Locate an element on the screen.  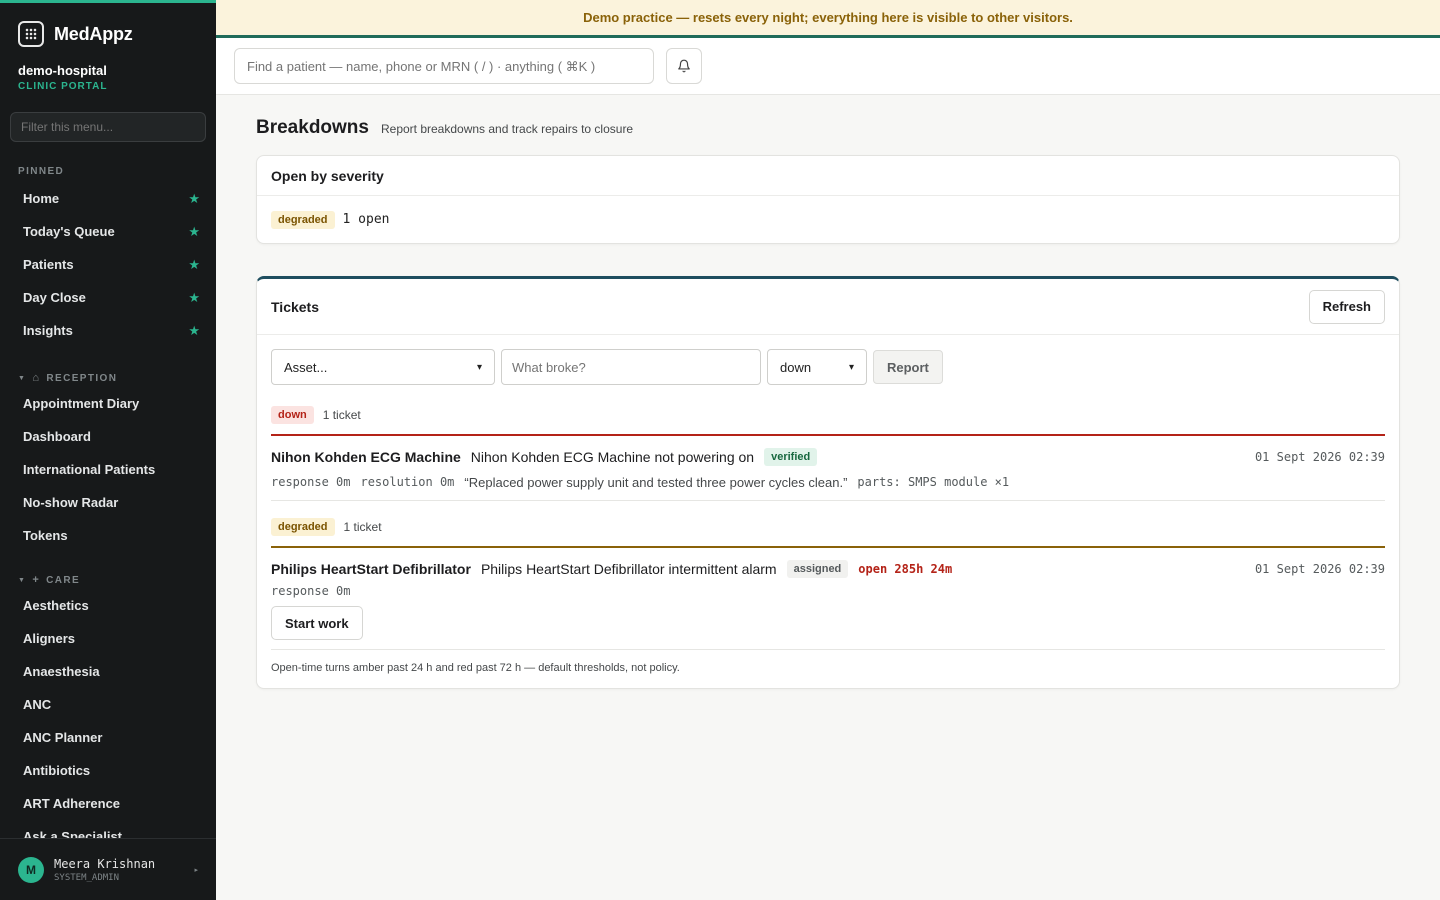
org-name: demo-hospital is located at coordinates (62, 70).